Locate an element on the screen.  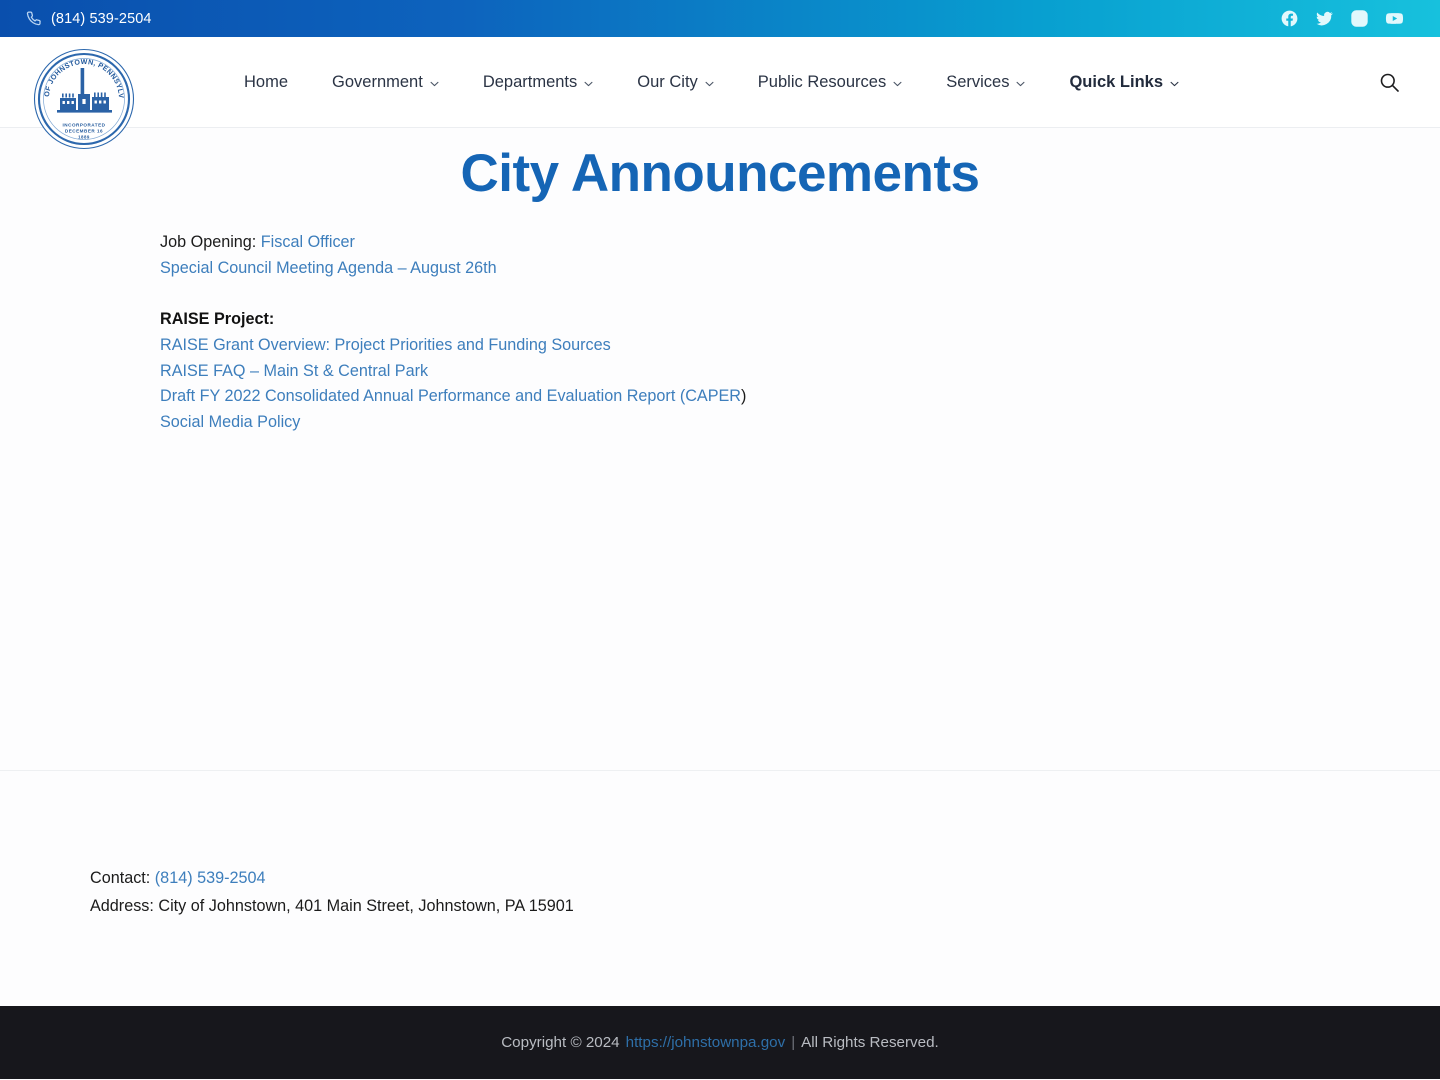
nav-item-label: Home is located at coordinates (266, 81).